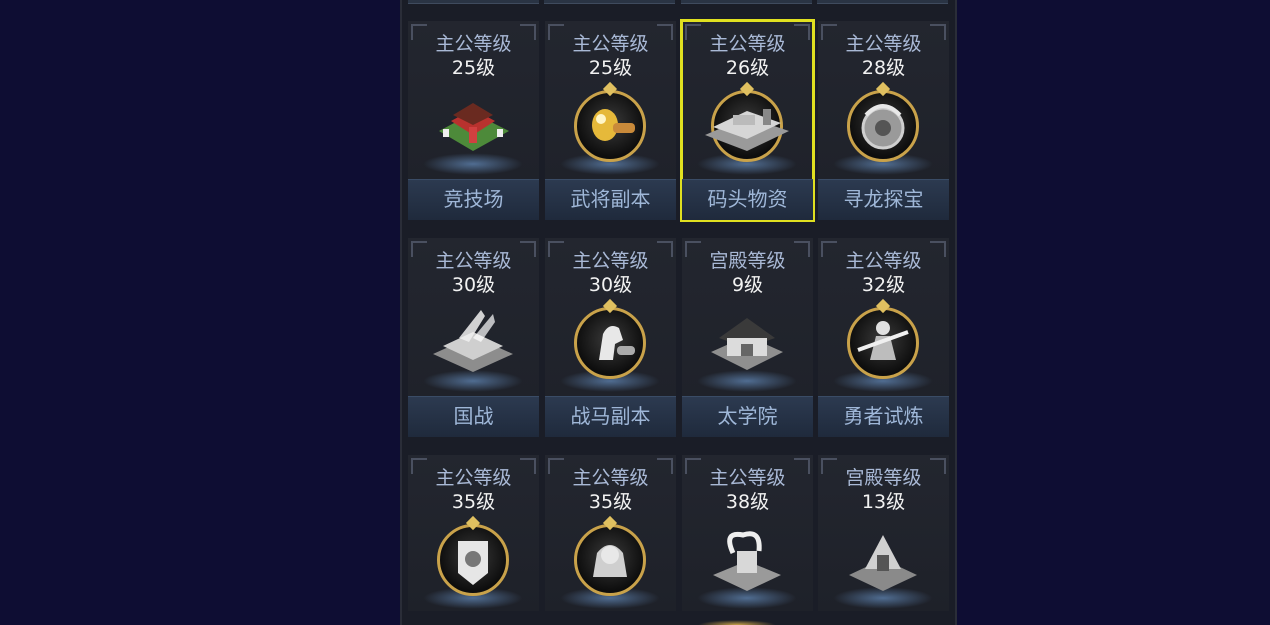 Image resolution: width=1270 pixels, height=625 pixels. Describe the element at coordinates (883, 199) in the screenshot. I see `feature-name: 寻龙探宝` at that location.